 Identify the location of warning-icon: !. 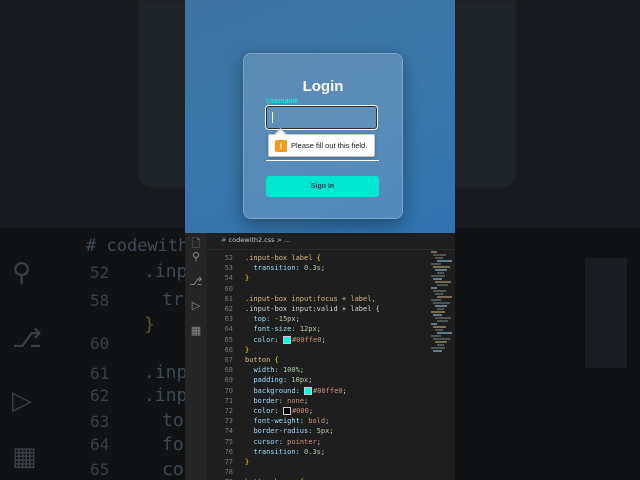
(281, 146).